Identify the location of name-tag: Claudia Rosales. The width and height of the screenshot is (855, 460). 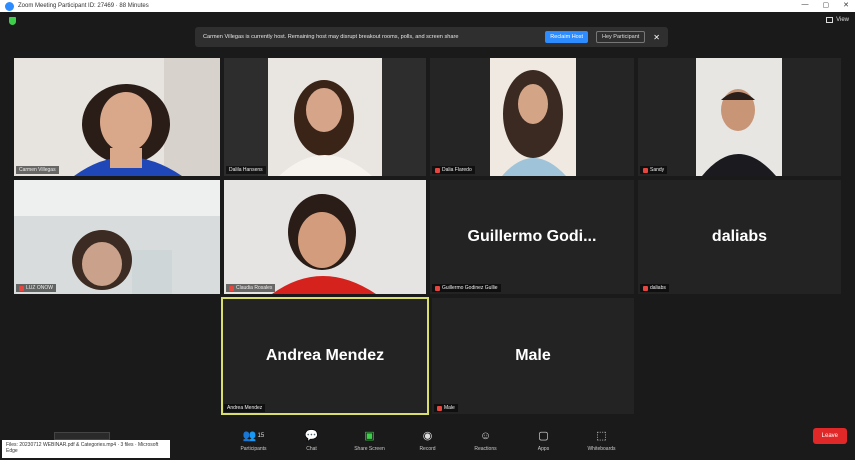
(251, 288).